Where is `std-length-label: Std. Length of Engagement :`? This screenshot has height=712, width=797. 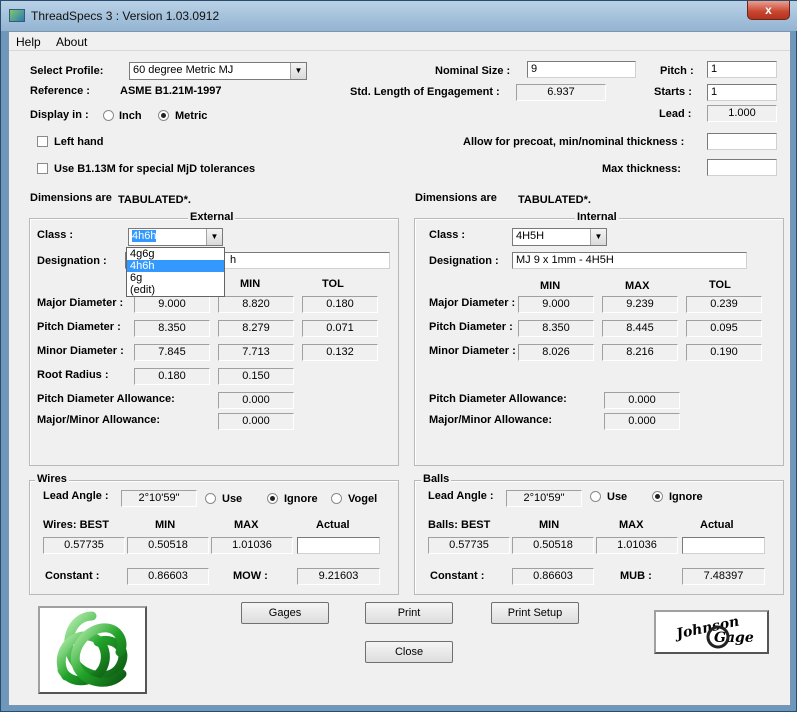
std-length-label: Std. Length of Engagement : is located at coordinates (425, 92).